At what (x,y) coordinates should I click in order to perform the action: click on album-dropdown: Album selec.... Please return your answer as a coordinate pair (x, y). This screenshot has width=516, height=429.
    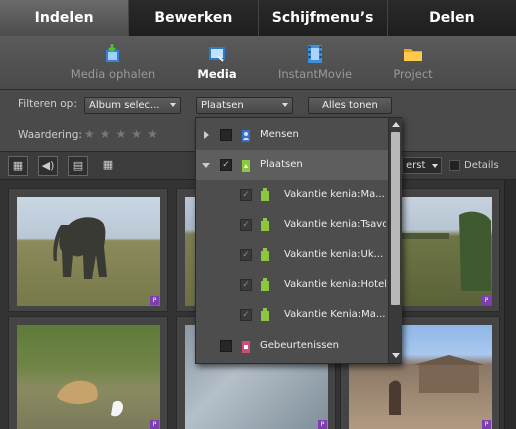
    Looking at the image, I should click on (132, 105).